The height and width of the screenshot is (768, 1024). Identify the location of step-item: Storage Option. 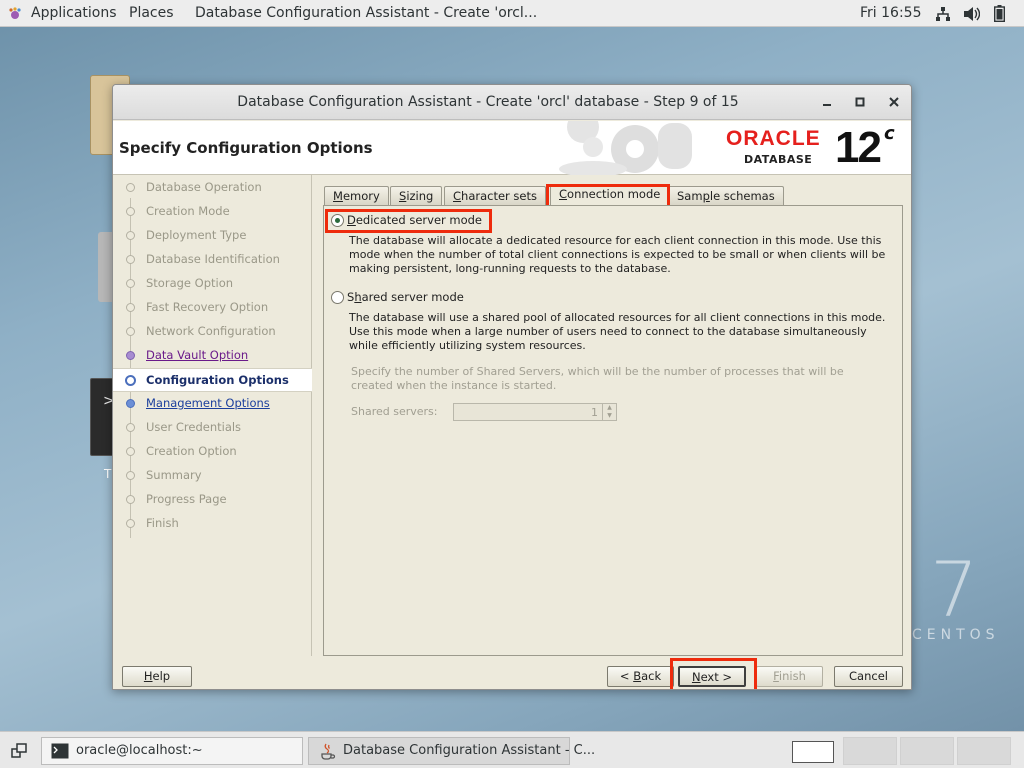
(212, 284).